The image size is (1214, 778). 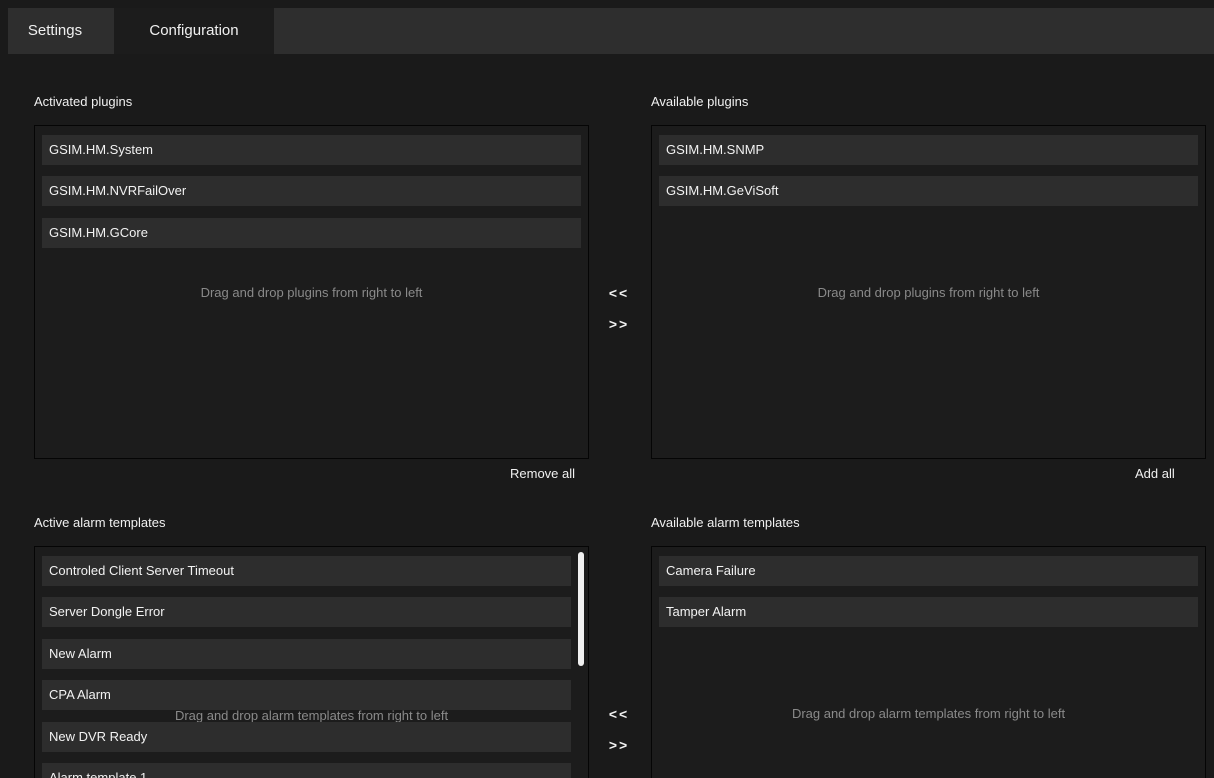 I want to click on active-alarm-templates-scrollbar, so click(x=581, y=609).